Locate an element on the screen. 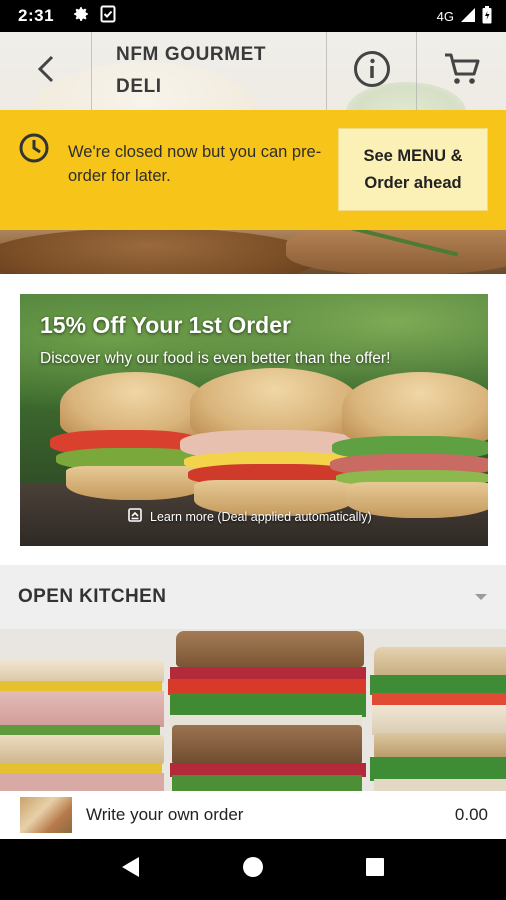 The height and width of the screenshot is (900, 506). cart-button is located at coordinates (461, 71).